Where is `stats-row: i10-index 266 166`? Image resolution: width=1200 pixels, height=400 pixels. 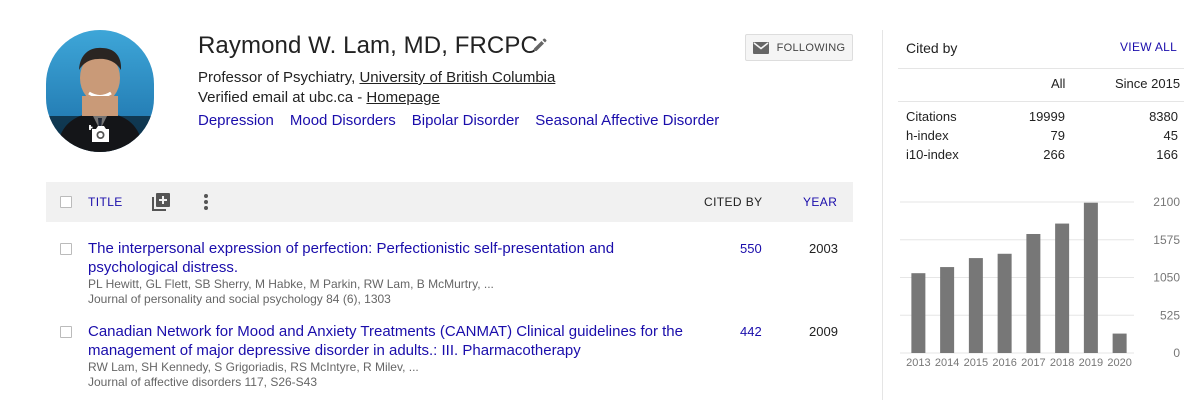
stats-row: i10-index 266 166 is located at coordinates (1042, 156).